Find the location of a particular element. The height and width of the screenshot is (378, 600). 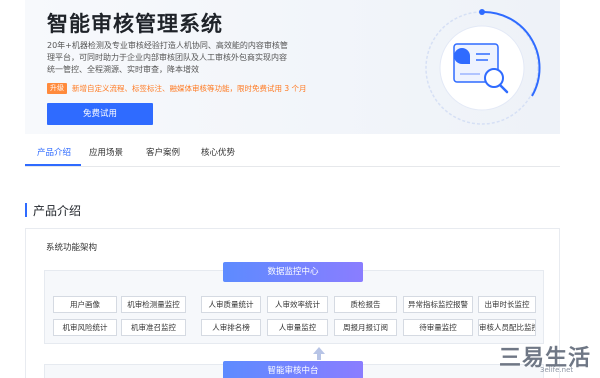

architecture-label: 系统功能架构 is located at coordinates (72, 248).